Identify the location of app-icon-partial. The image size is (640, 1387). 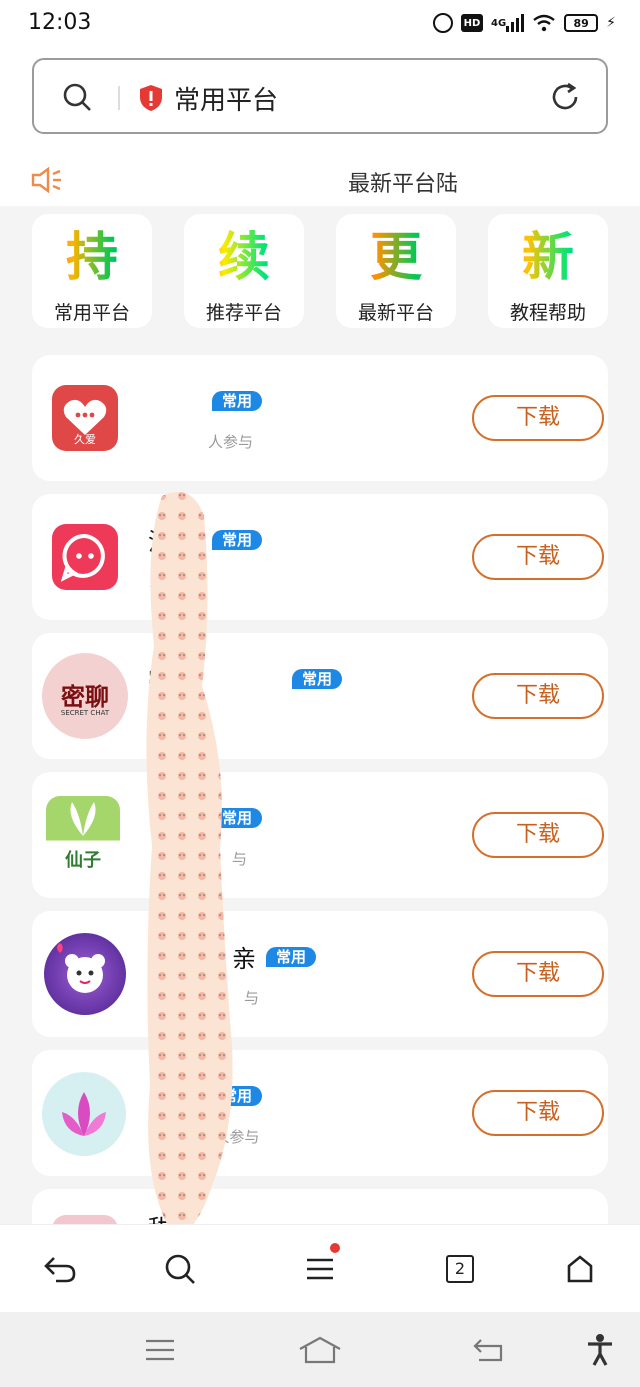
(85, 1219).